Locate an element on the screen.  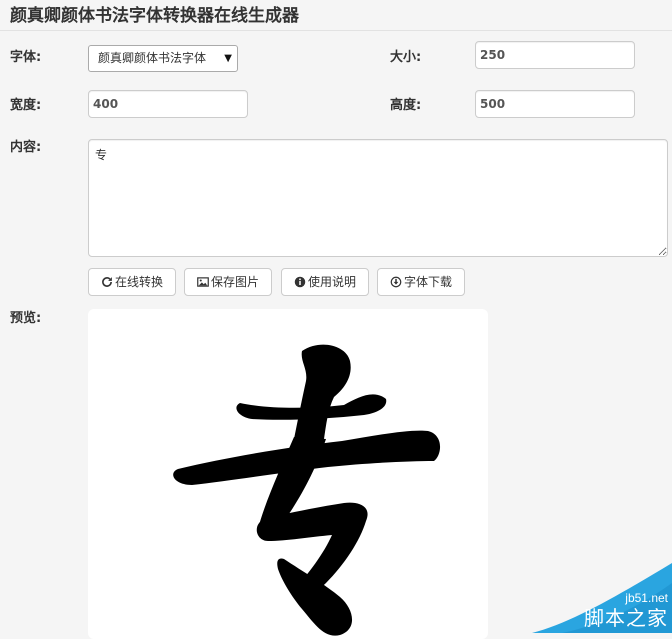
watermark-name: 脚本之家 is located at coordinates (626, 618).